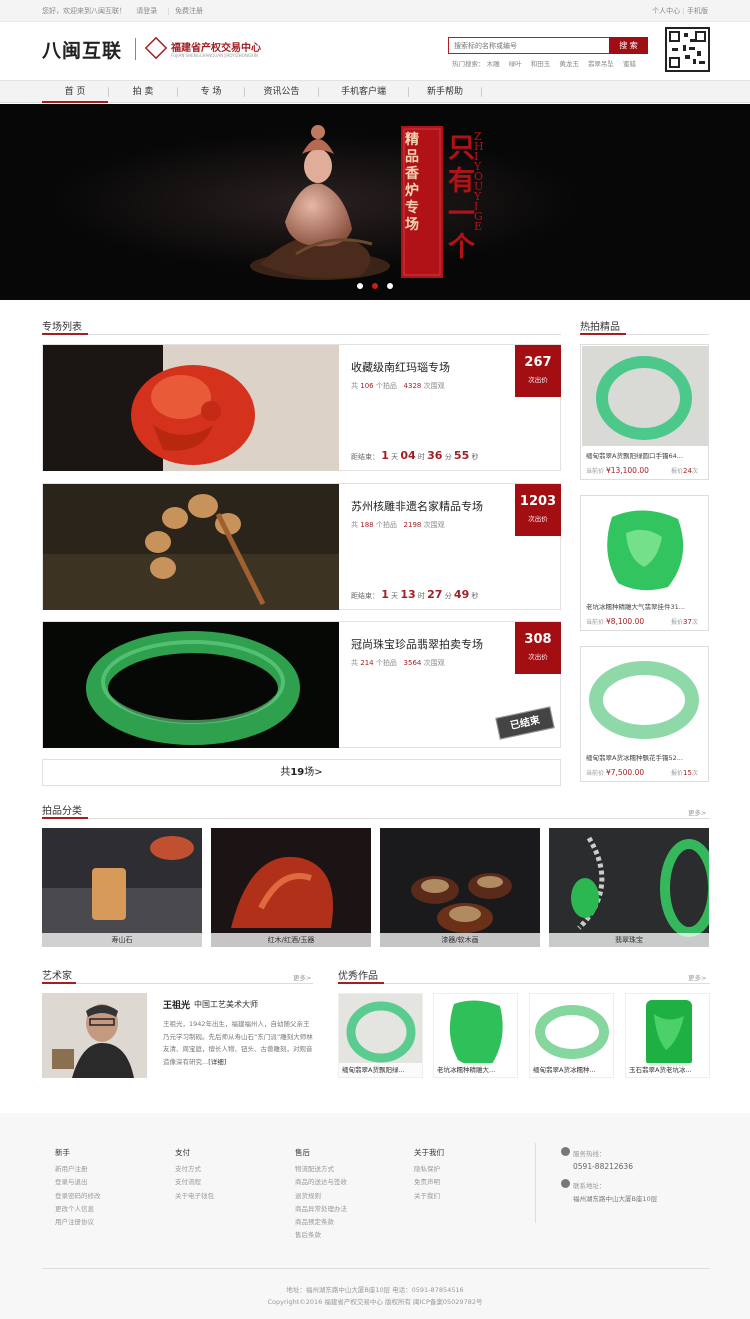 The height and width of the screenshot is (1319, 750). What do you see at coordinates (194, 1196) in the screenshot?
I see `footer-link: 关于电子钱包` at bounding box center [194, 1196].